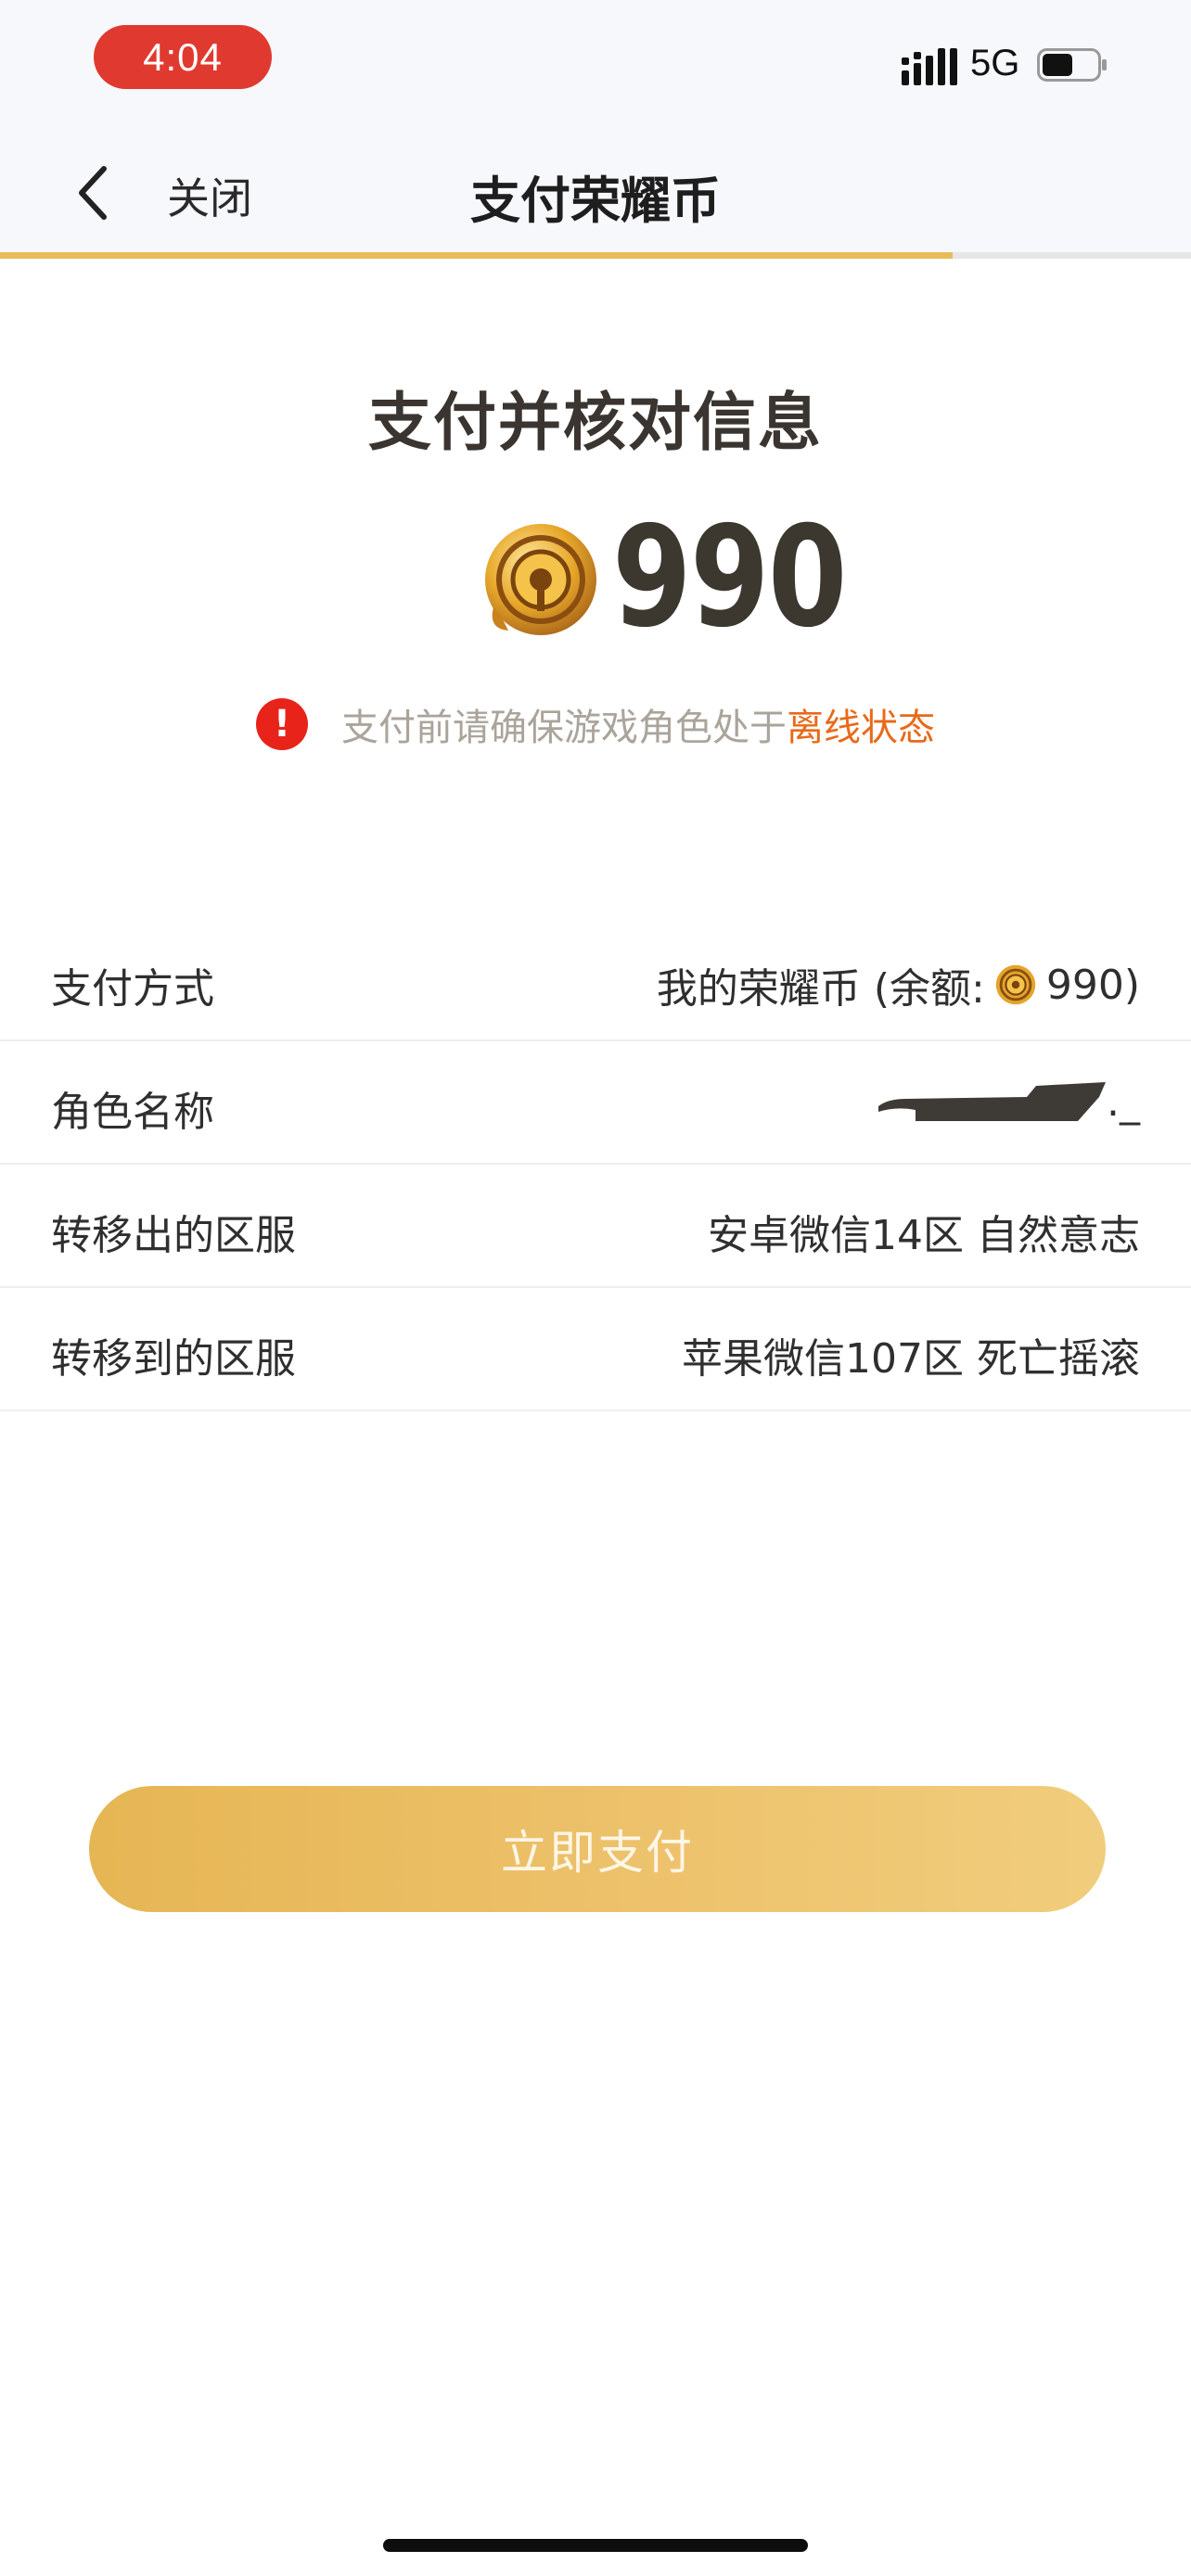 Image resolution: width=1191 pixels, height=2576 pixels. Describe the element at coordinates (820, 989) in the screenshot. I see `payment-method-text: 我的荣耀币 (余额:` at that location.